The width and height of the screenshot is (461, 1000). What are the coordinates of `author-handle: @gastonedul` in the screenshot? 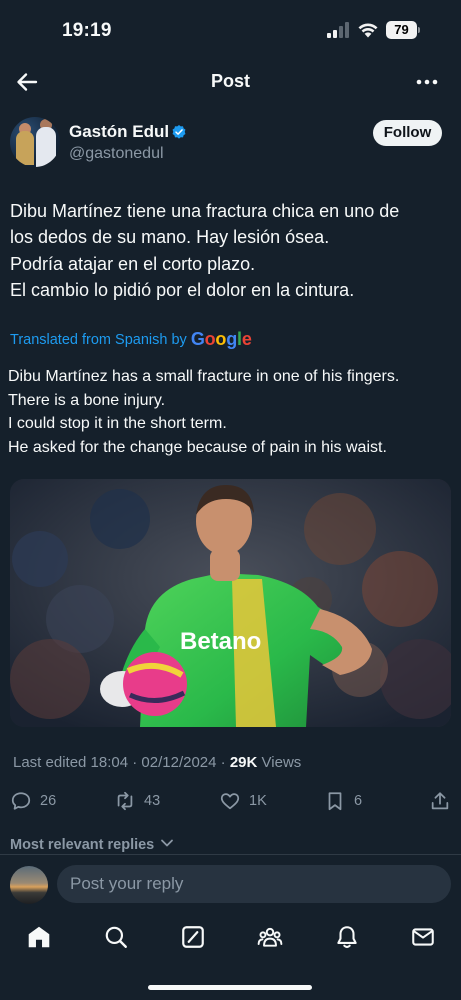 It's located at (116, 154).